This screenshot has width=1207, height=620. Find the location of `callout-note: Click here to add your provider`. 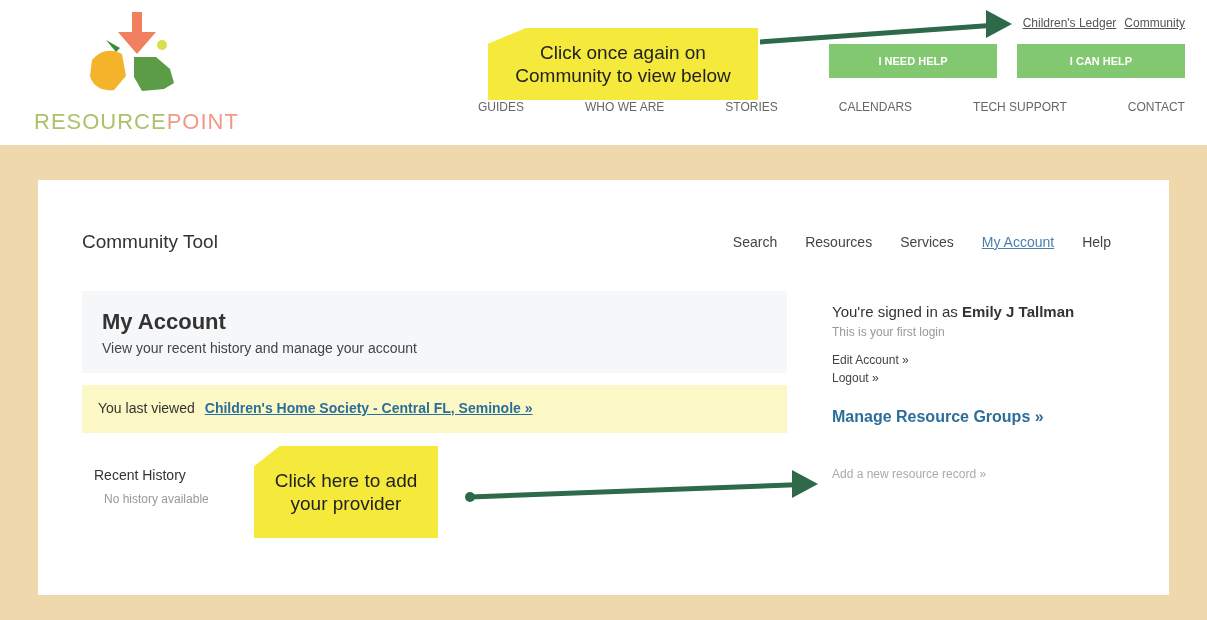

callout-note: Click here to add your provider is located at coordinates (346, 492).